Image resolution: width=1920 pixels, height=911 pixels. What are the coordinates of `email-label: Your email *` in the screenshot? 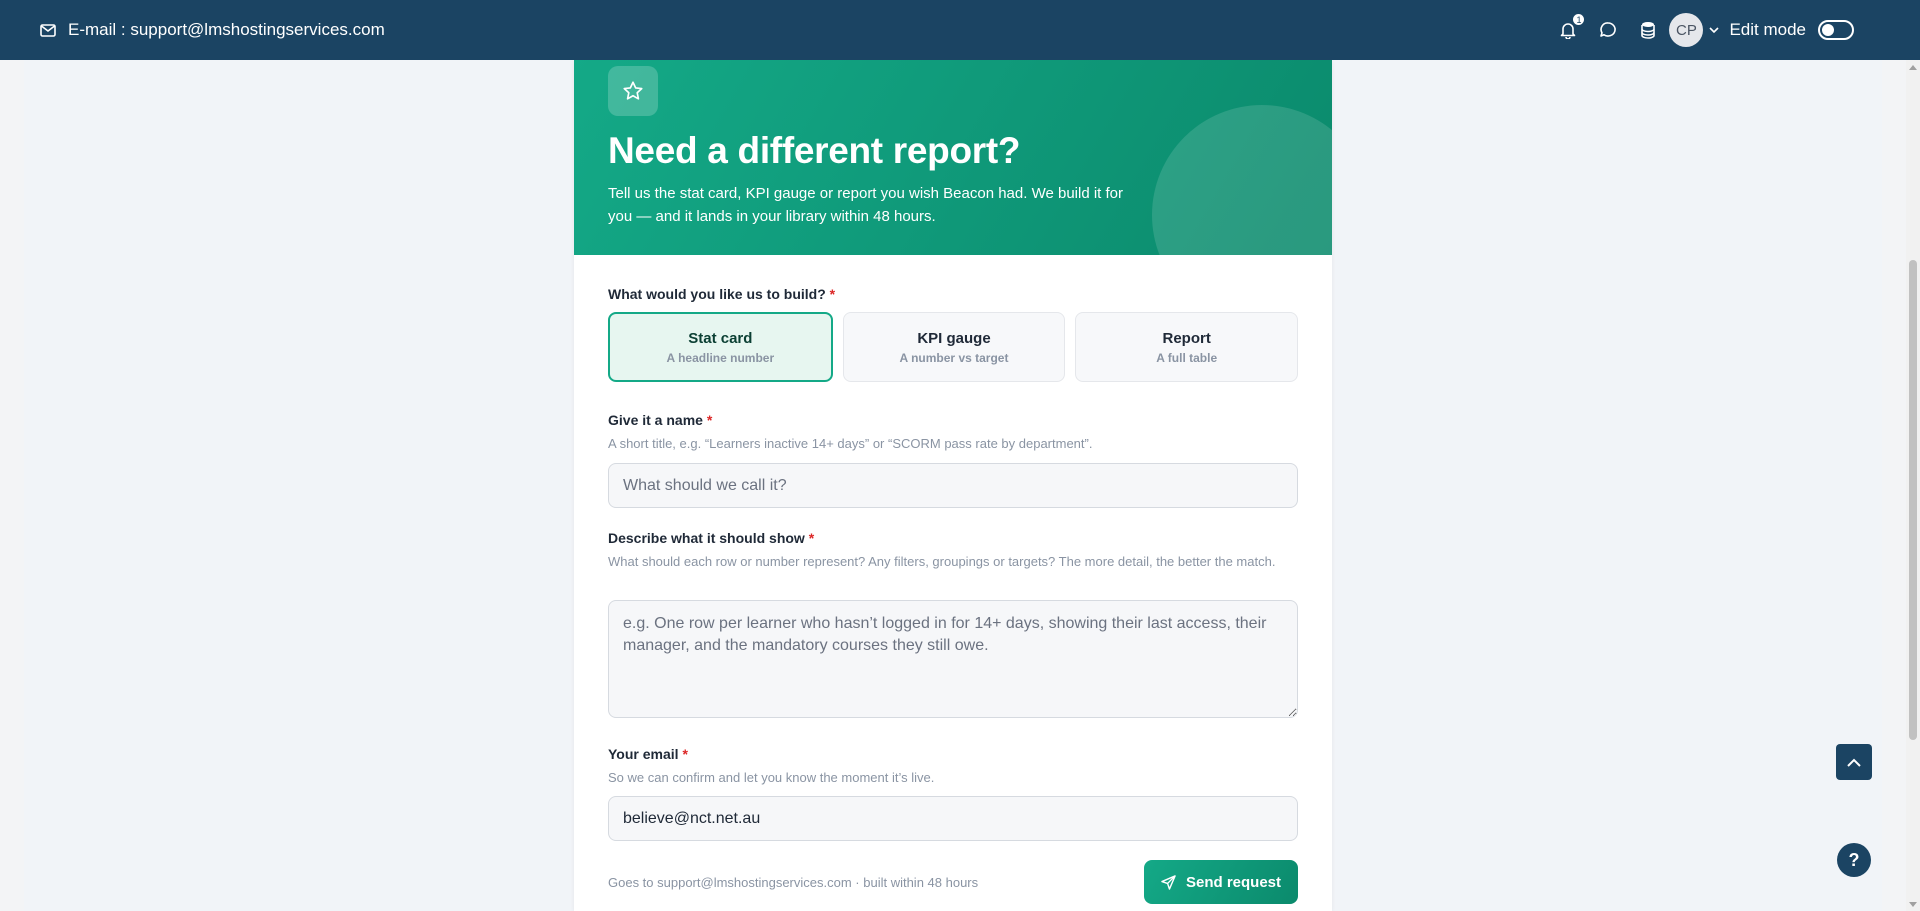 It's located at (648, 754).